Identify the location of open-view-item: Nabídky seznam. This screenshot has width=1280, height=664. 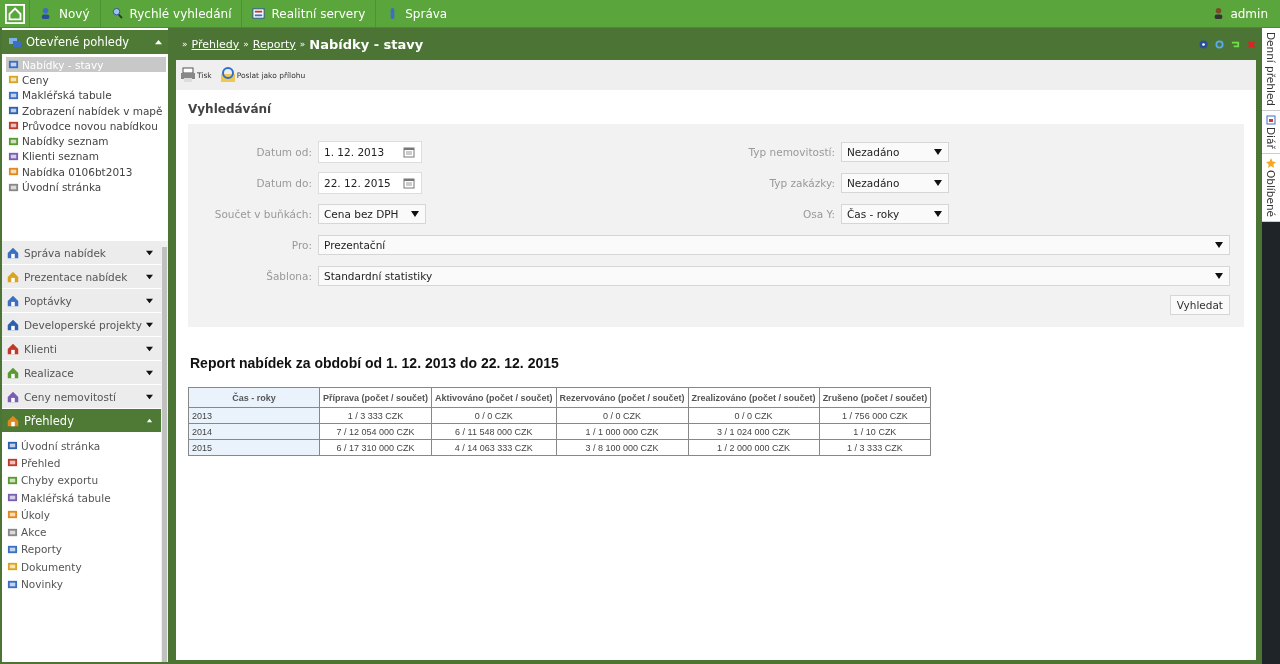
(86, 141).